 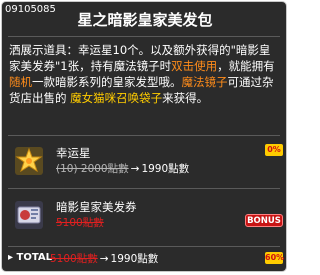 I want to click on desc-highlight: 双击使用, so click(x=194, y=66).